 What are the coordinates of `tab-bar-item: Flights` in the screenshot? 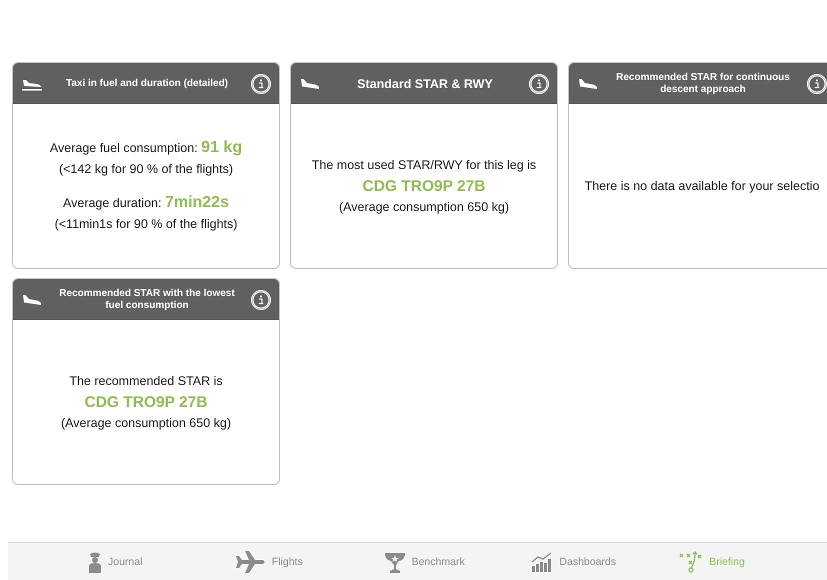 It's located at (310, 561).